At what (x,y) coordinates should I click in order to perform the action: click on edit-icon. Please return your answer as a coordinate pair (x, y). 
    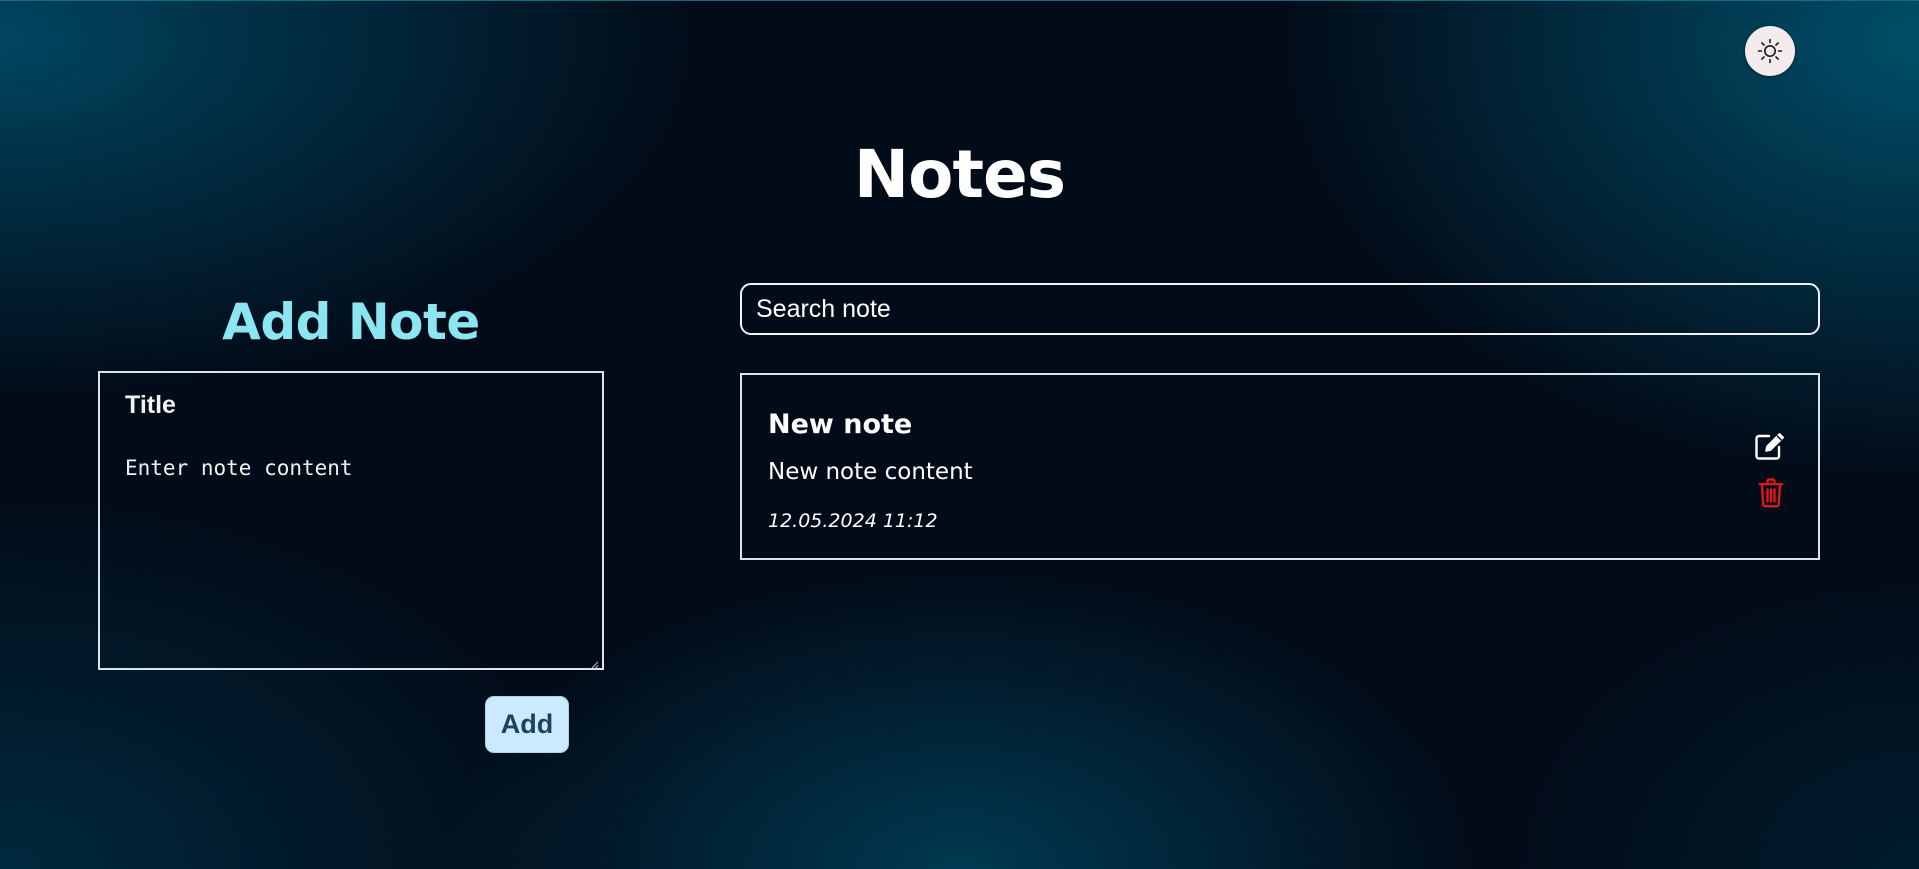
    Looking at the image, I should click on (1770, 446).